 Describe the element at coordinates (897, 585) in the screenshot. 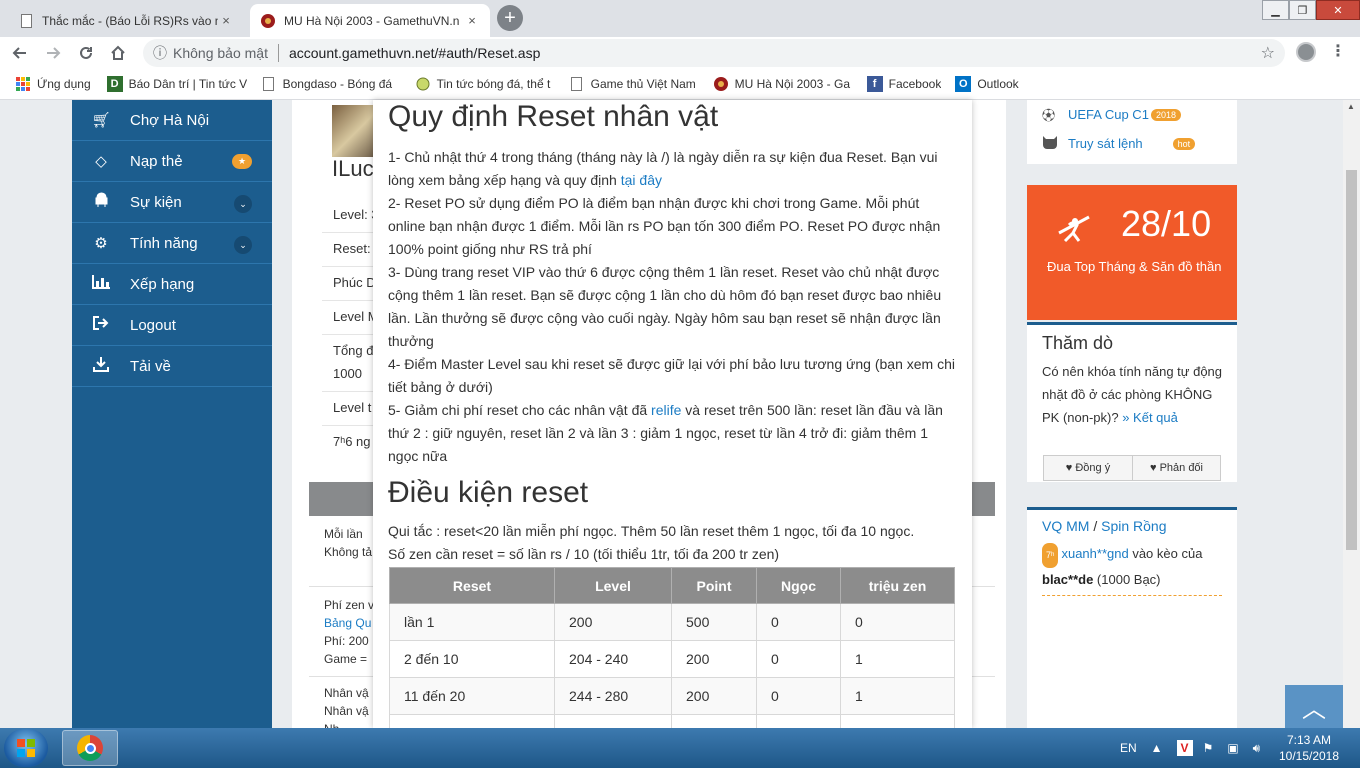

I see `col-header-zen: triệu zen` at that location.